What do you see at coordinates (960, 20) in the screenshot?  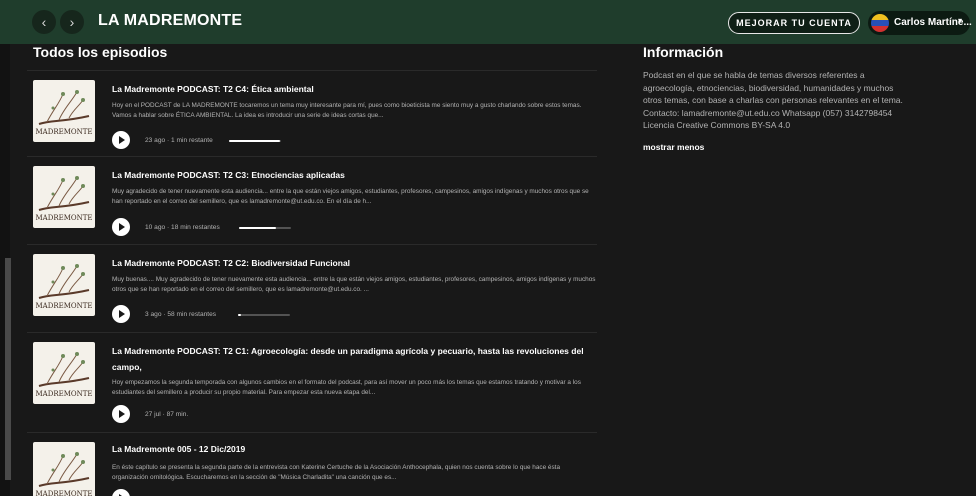 I see `caret-down-icon: ▾` at bounding box center [960, 20].